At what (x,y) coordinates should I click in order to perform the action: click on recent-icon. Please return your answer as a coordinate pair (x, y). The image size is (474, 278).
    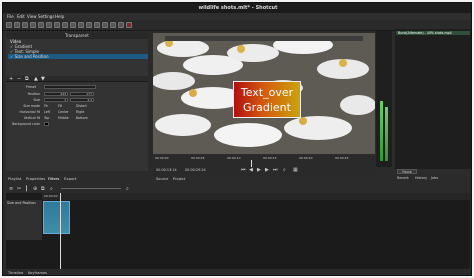
    Looking at the image, I should click on (57, 25).